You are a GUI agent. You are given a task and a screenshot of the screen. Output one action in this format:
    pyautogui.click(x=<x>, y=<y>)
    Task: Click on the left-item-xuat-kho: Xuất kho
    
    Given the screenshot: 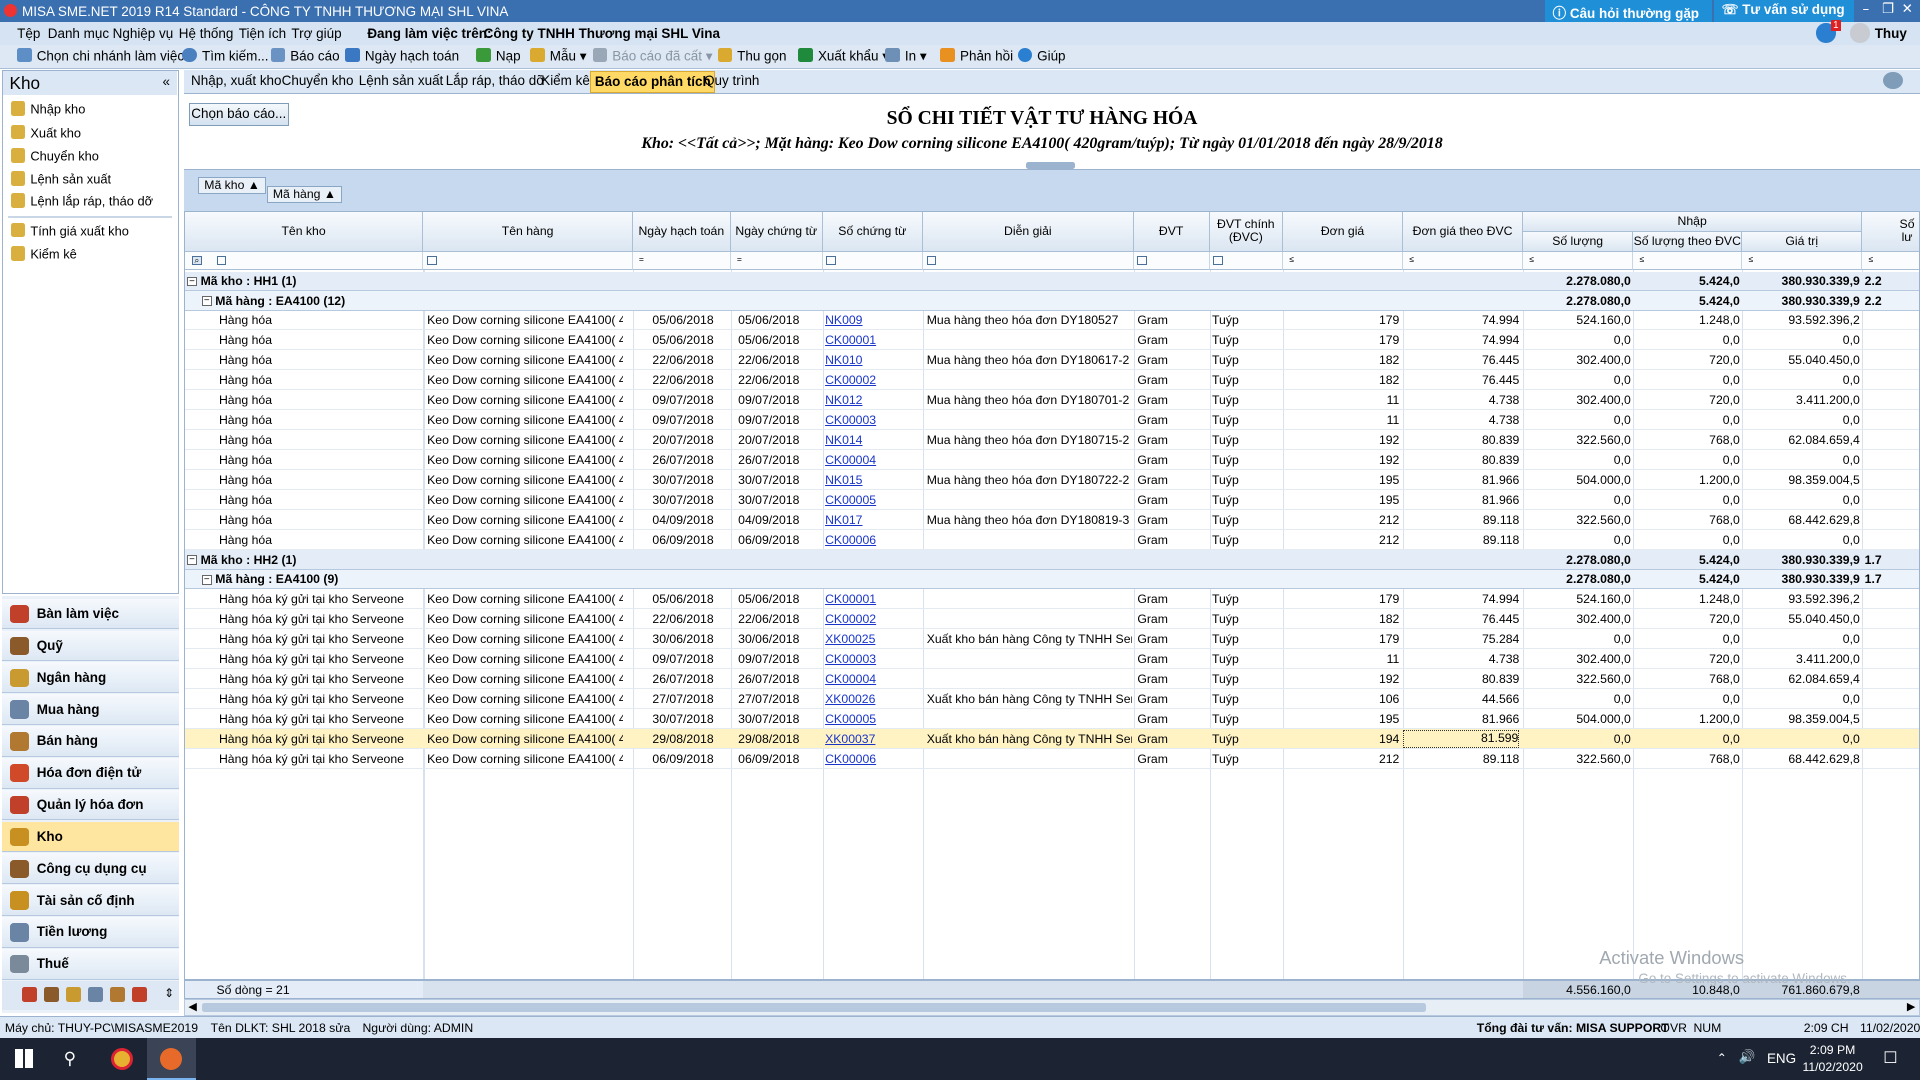 What is the action you would take?
    pyautogui.click(x=45, y=132)
    